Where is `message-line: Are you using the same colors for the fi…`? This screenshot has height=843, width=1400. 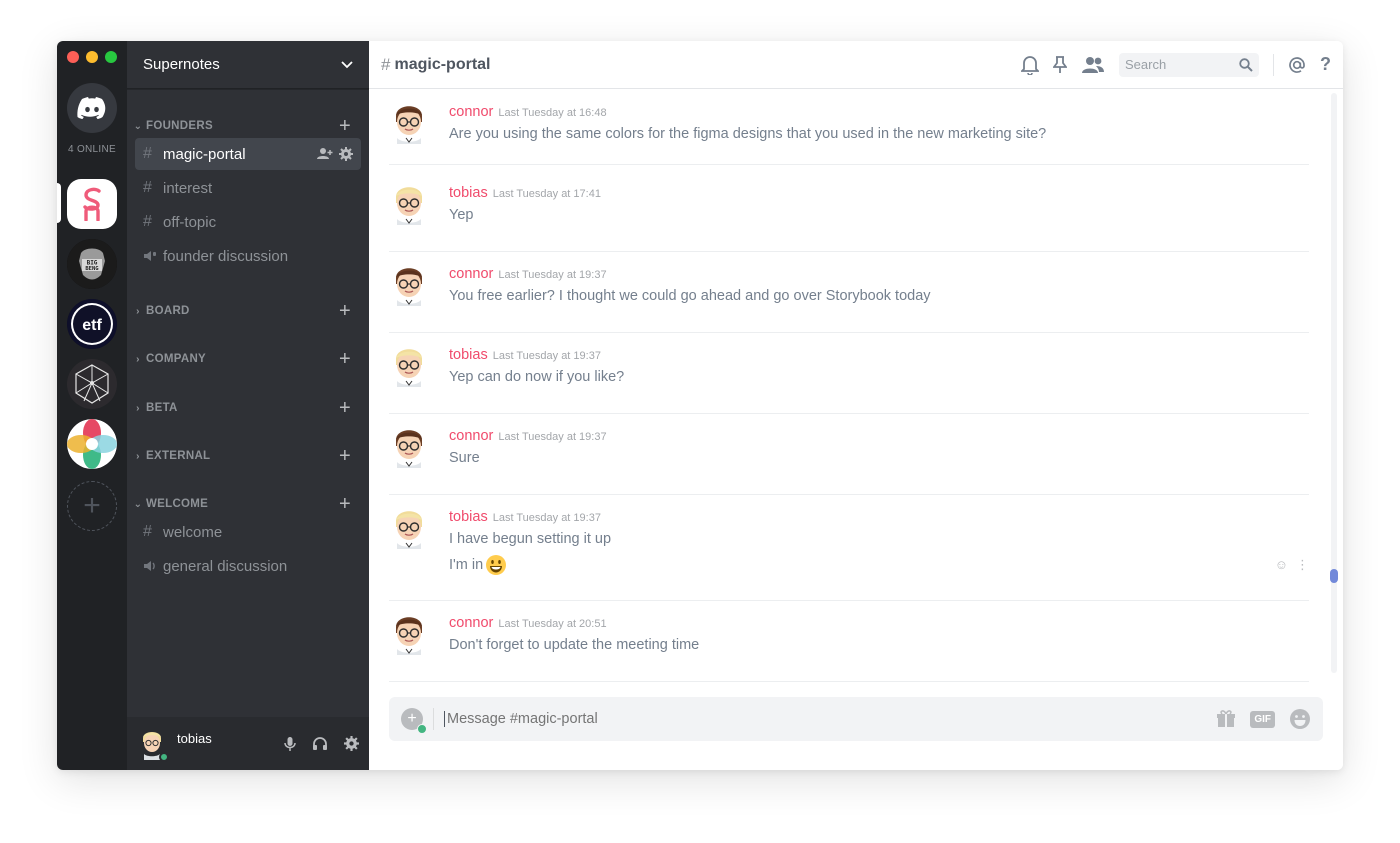
message-line: Are you using the same colors for the fi… is located at coordinates (748, 134).